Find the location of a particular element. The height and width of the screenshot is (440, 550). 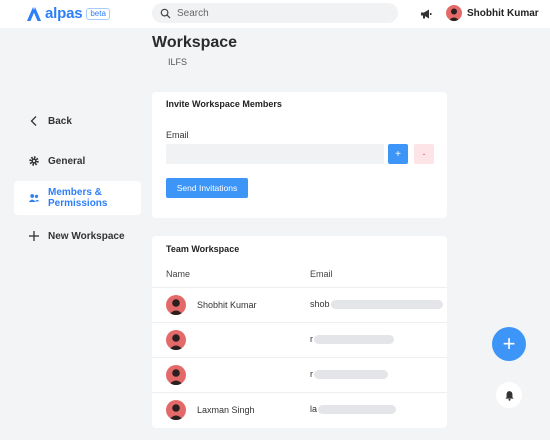

member-email: la is located at coordinates (353, 409).